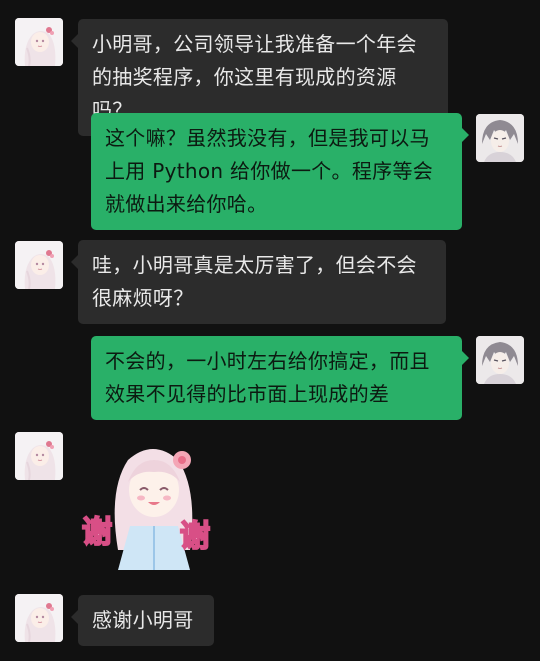  I want to click on message-text: 小明哥，公司领导让我准备一个年会的抽奖程序，你这里有现成的资源吗？, so click(254, 77).